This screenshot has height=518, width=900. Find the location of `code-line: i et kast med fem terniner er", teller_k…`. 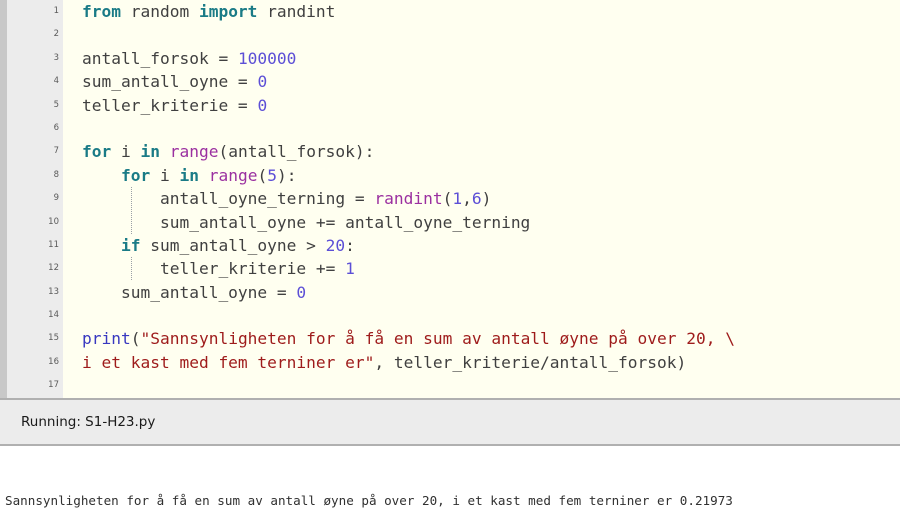

code-line: i et kast med fem terniner er", teller_k… is located at coordinates (481, 362).